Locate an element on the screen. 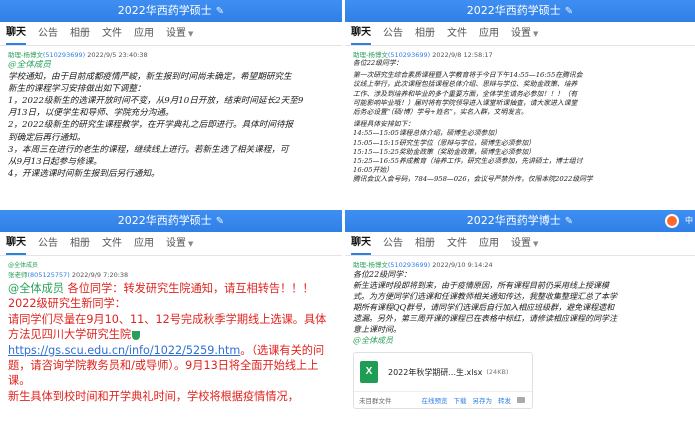  file-name: 2022年秋学期研...生.xlsx is located at coordinates (435, 372).